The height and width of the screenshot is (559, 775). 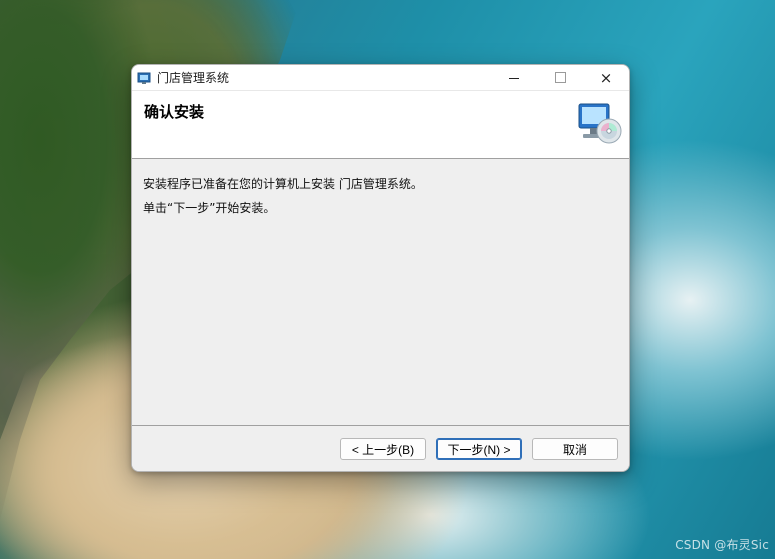 I want to click on close-icon: ×, so click(x=606, y=77).